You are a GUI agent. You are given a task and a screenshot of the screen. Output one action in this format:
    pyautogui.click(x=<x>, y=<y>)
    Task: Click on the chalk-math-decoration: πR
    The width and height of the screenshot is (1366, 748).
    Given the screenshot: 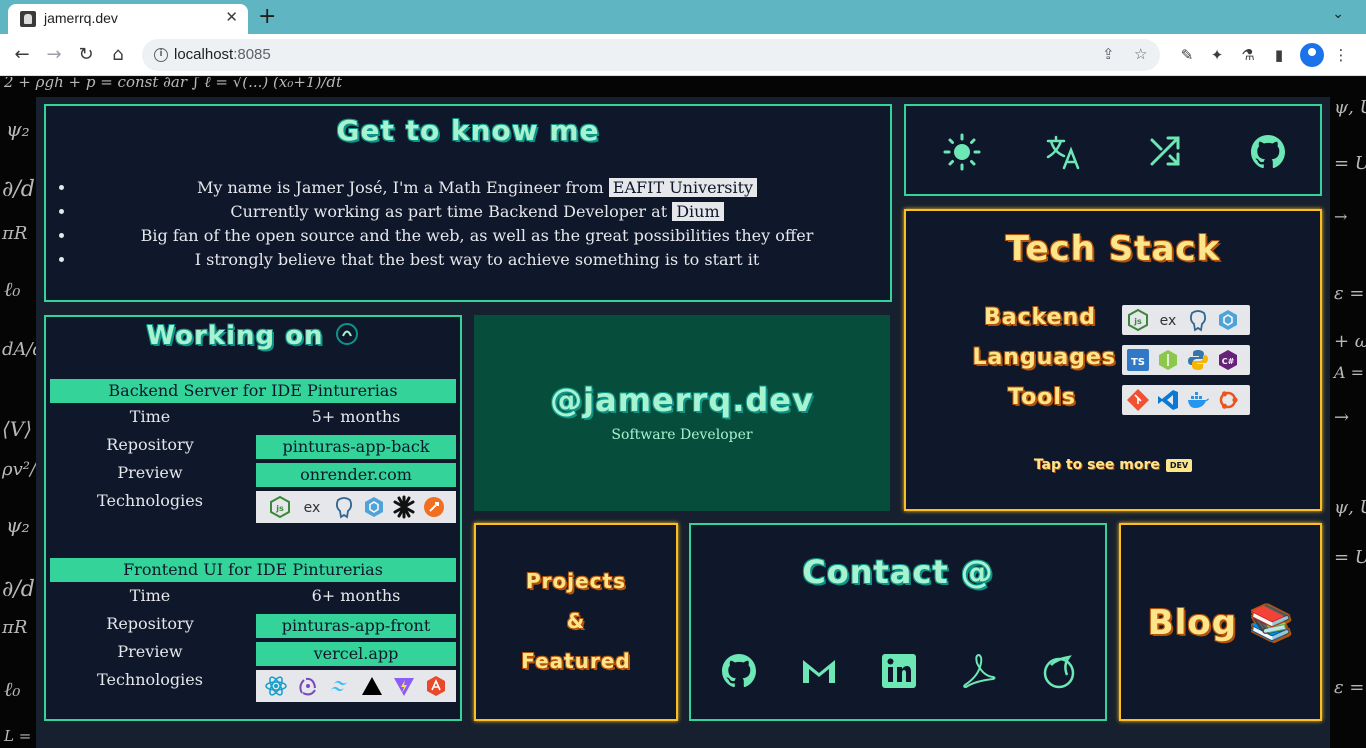 What is the action you would take?
    pyautogui.click(x=15, y=233)
    